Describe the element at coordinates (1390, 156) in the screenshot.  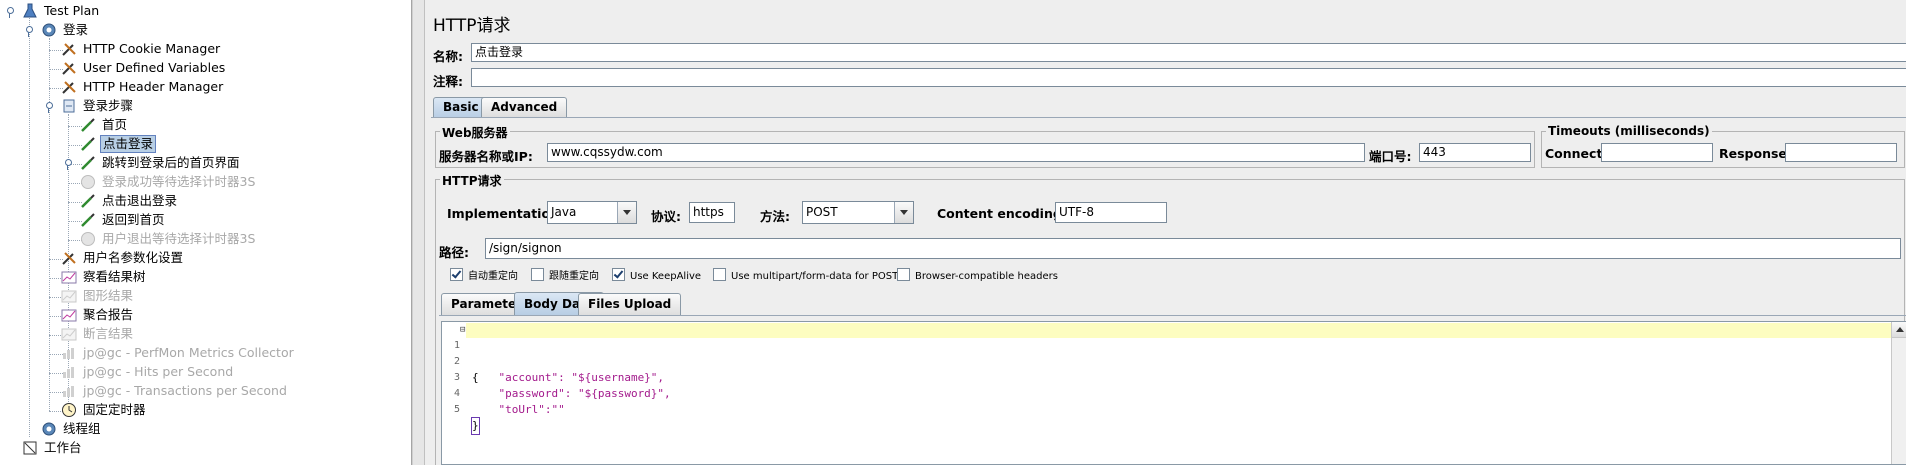
I see `port-label: 端口号:` at that location.